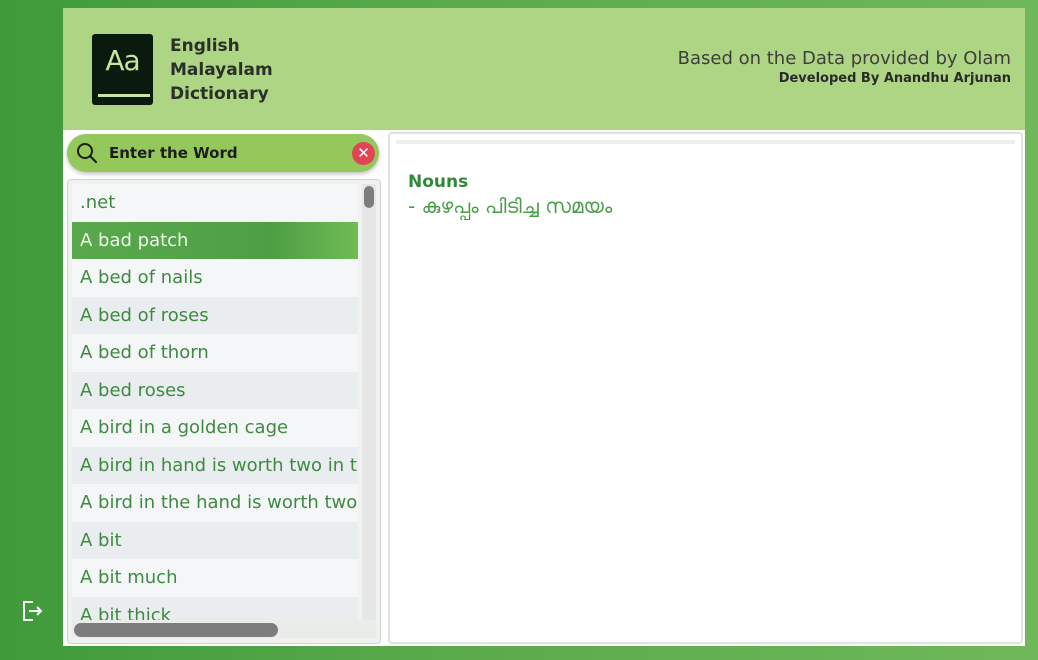 The height and width of the screenshot is (660, 1038). I want to click on search-icon, so click(87, 153).